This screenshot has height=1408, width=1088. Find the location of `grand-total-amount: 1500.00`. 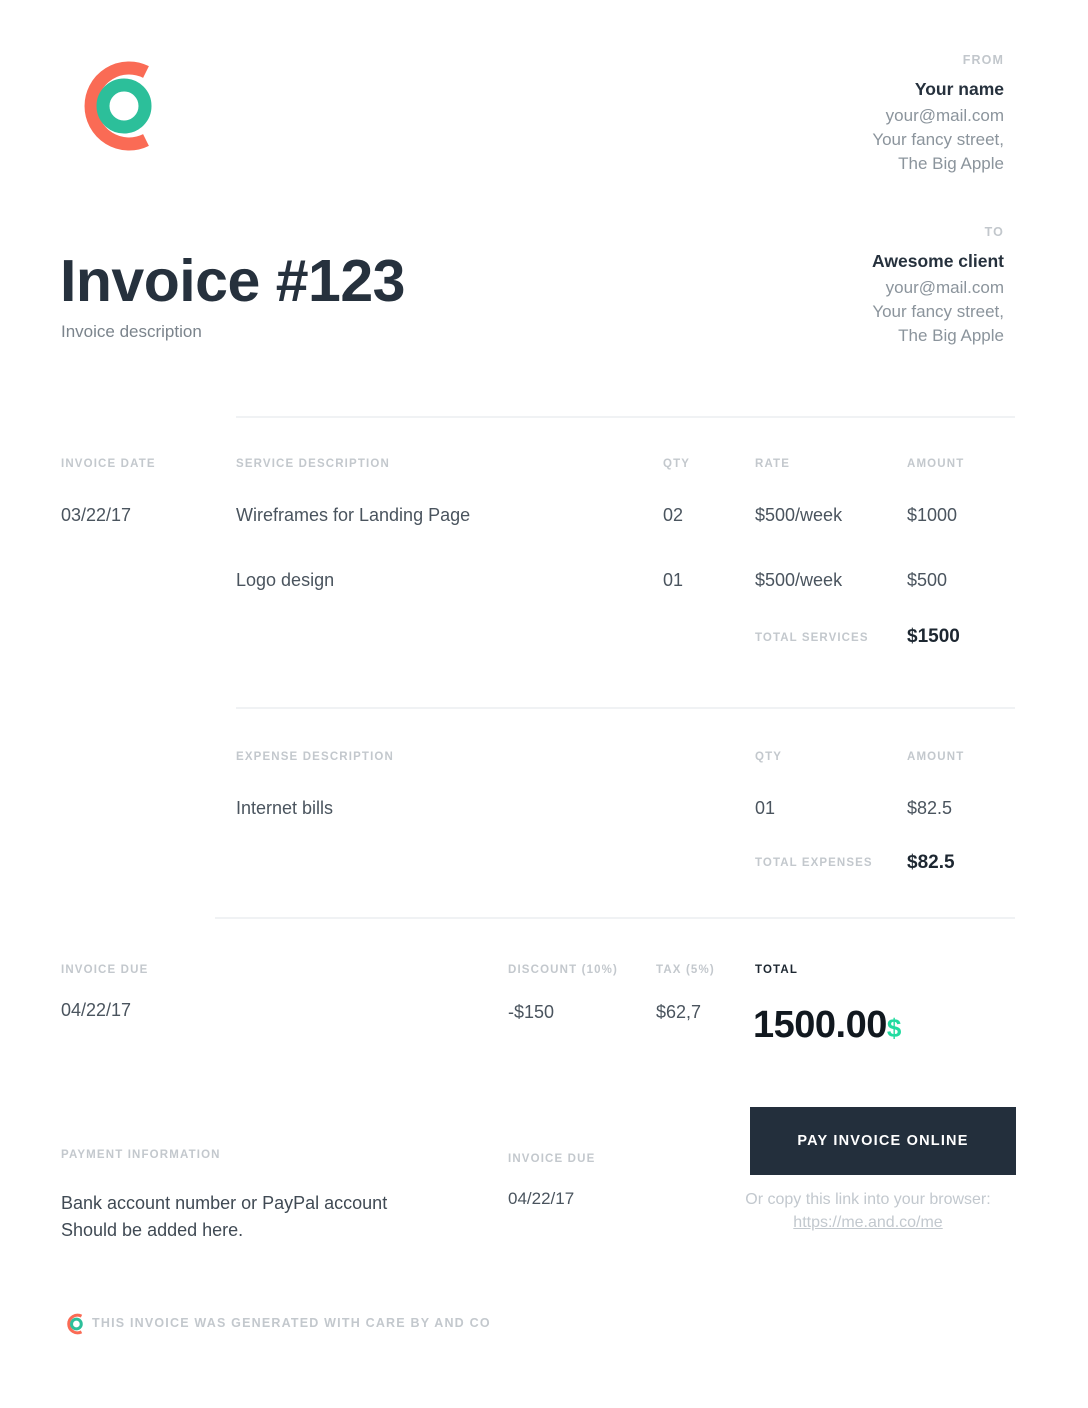

grand-total-amount: 1500.00 is located at coordinates (820, 1025).